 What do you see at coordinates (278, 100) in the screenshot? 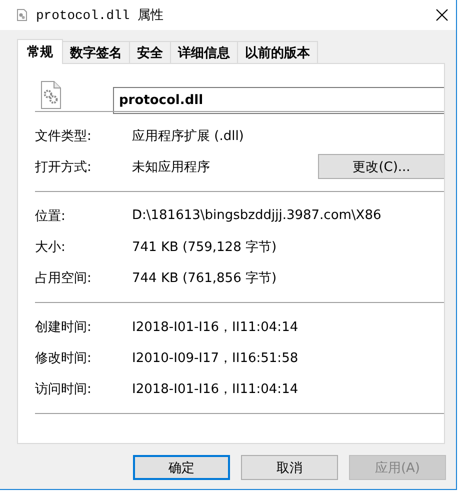
I see `file-name-field: protocol.dll` at bounding box center [278, 100].